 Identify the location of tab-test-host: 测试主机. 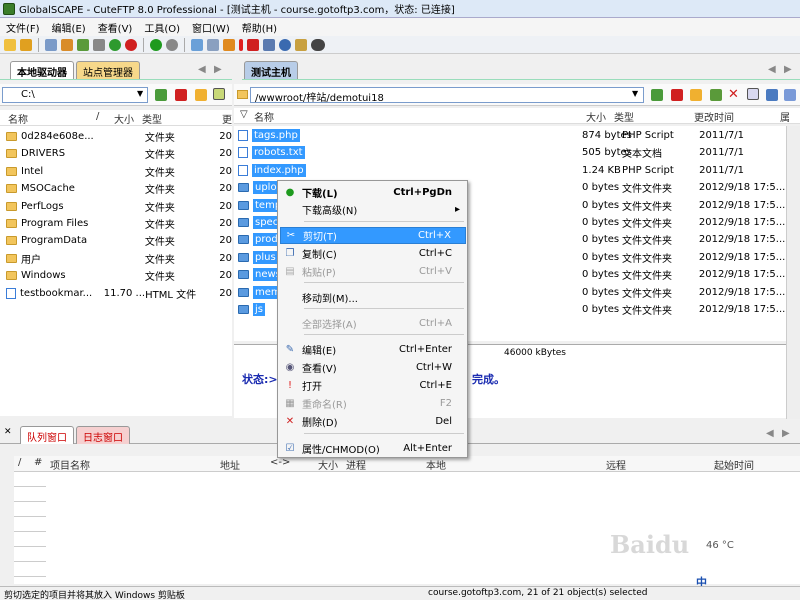
(271, 70).